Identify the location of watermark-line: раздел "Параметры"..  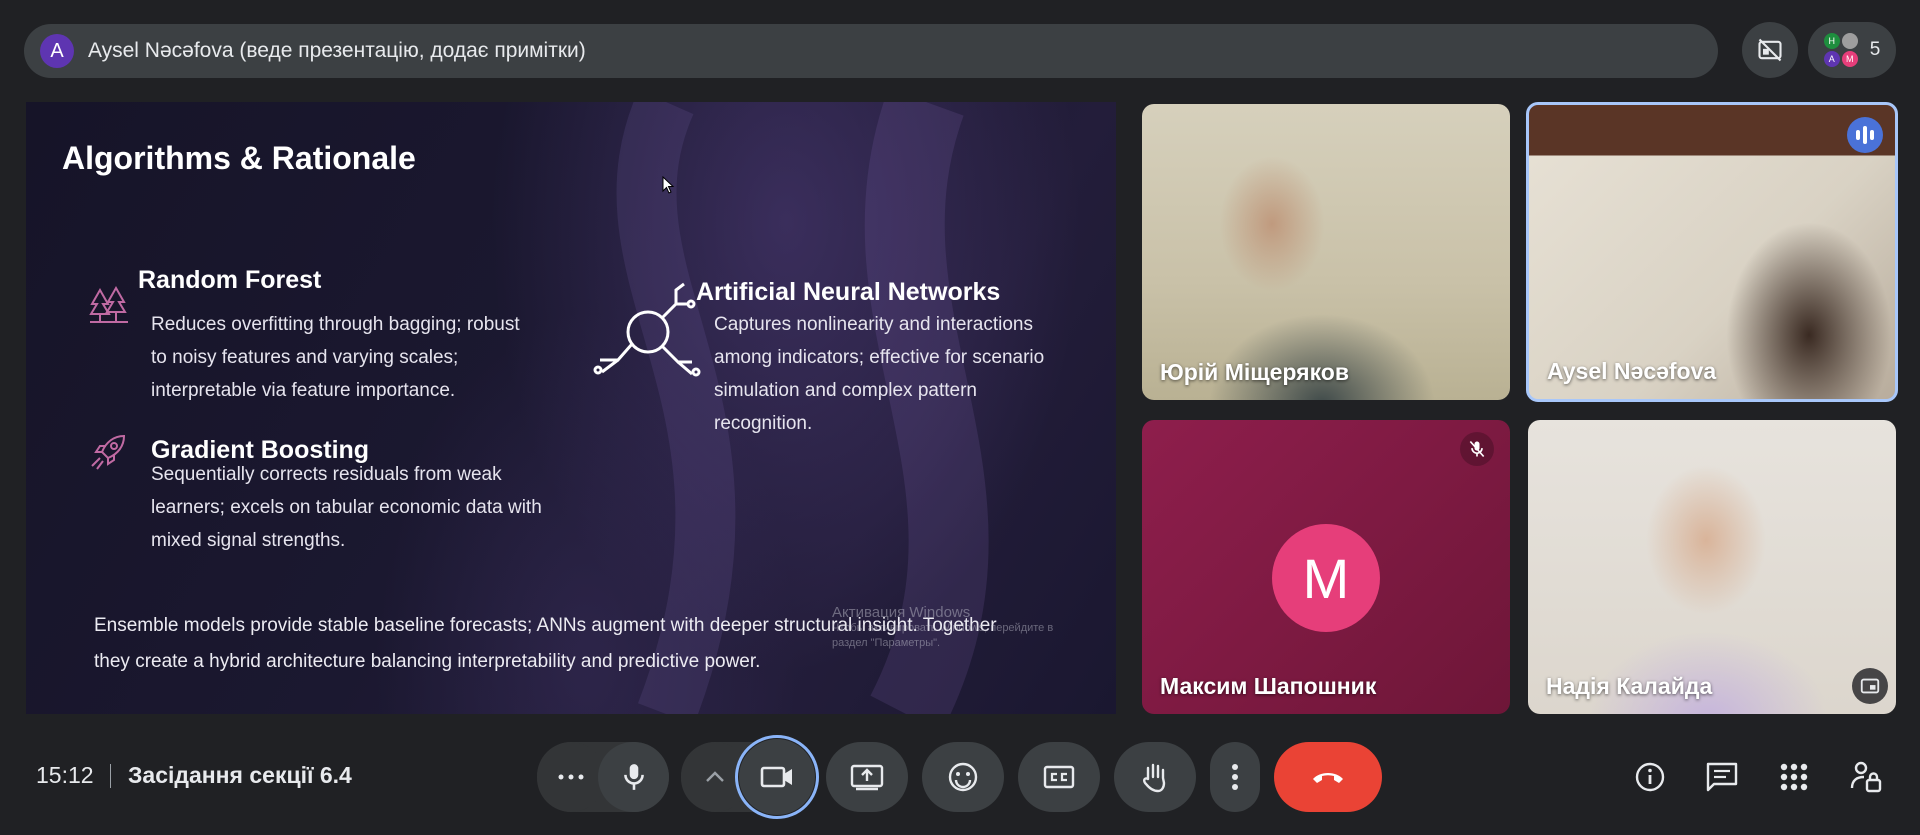
(886, 643).